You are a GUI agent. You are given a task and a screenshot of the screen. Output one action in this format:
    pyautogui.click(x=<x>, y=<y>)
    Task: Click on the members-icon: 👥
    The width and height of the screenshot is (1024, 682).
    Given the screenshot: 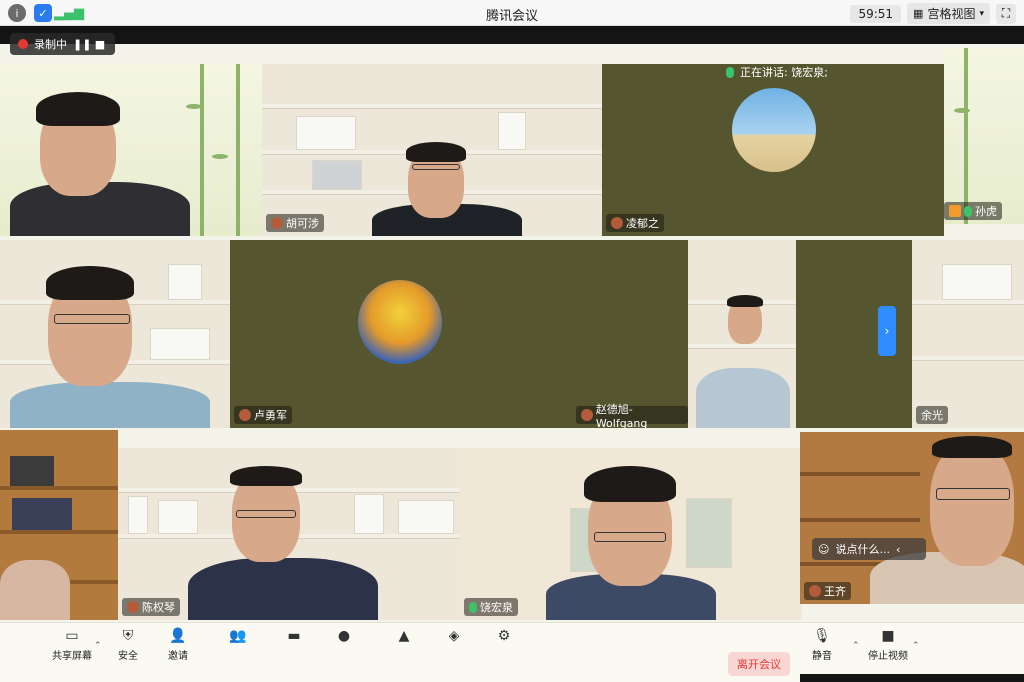 What is the action you would take?
    pyautogui.click(x=238, y=636)
    